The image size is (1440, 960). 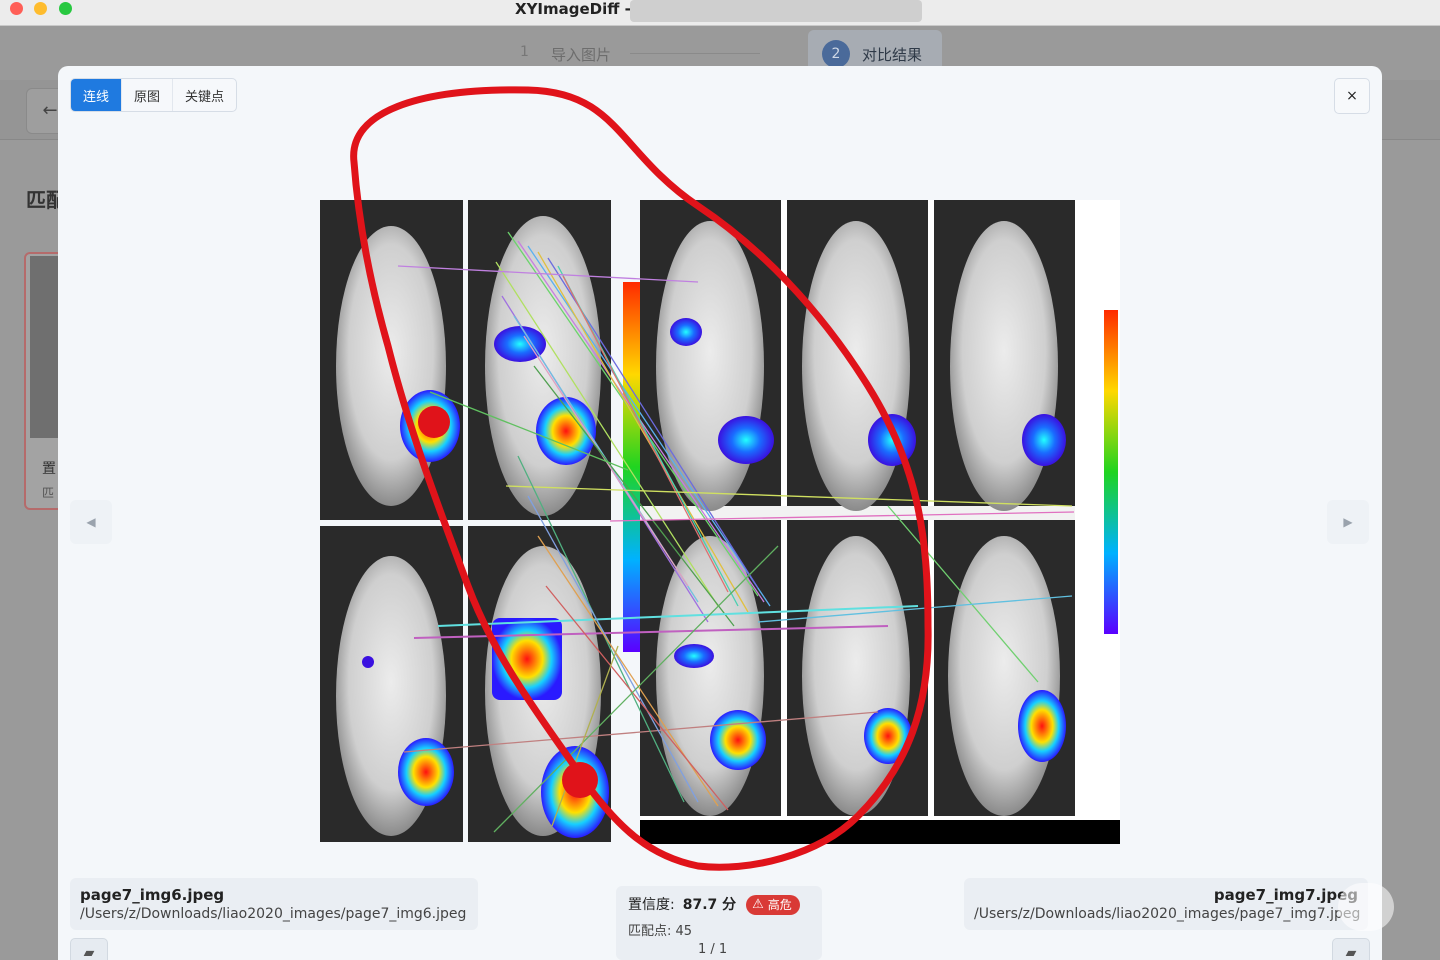 What do you see at coordinates (573, 9) in the screenshot?
I see `window-title: XYImageDiff -` at bounding box center [573, 9].